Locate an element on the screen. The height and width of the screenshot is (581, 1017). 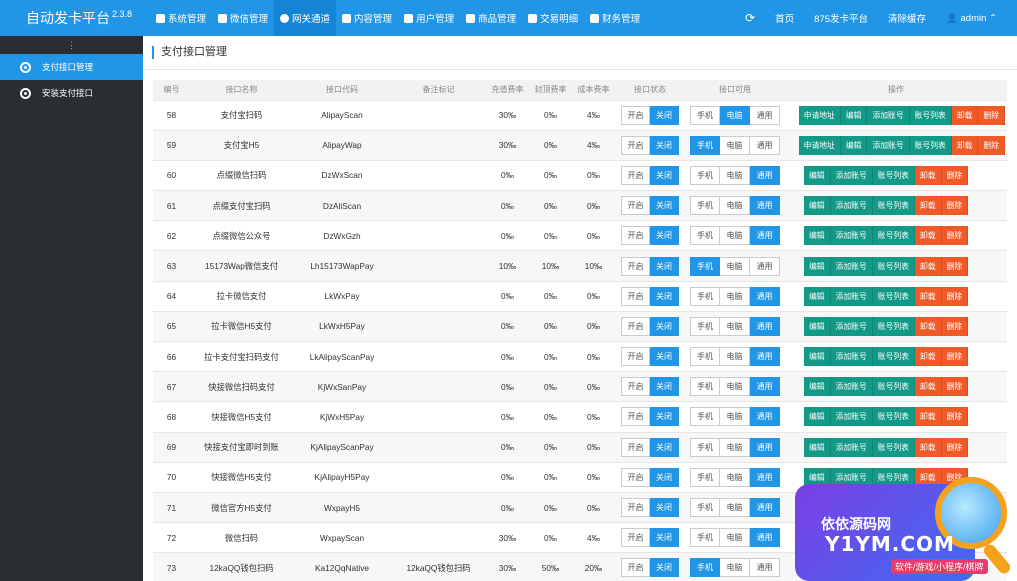
nav-item-2: 网关通道 is located at coordinates (305, 18).